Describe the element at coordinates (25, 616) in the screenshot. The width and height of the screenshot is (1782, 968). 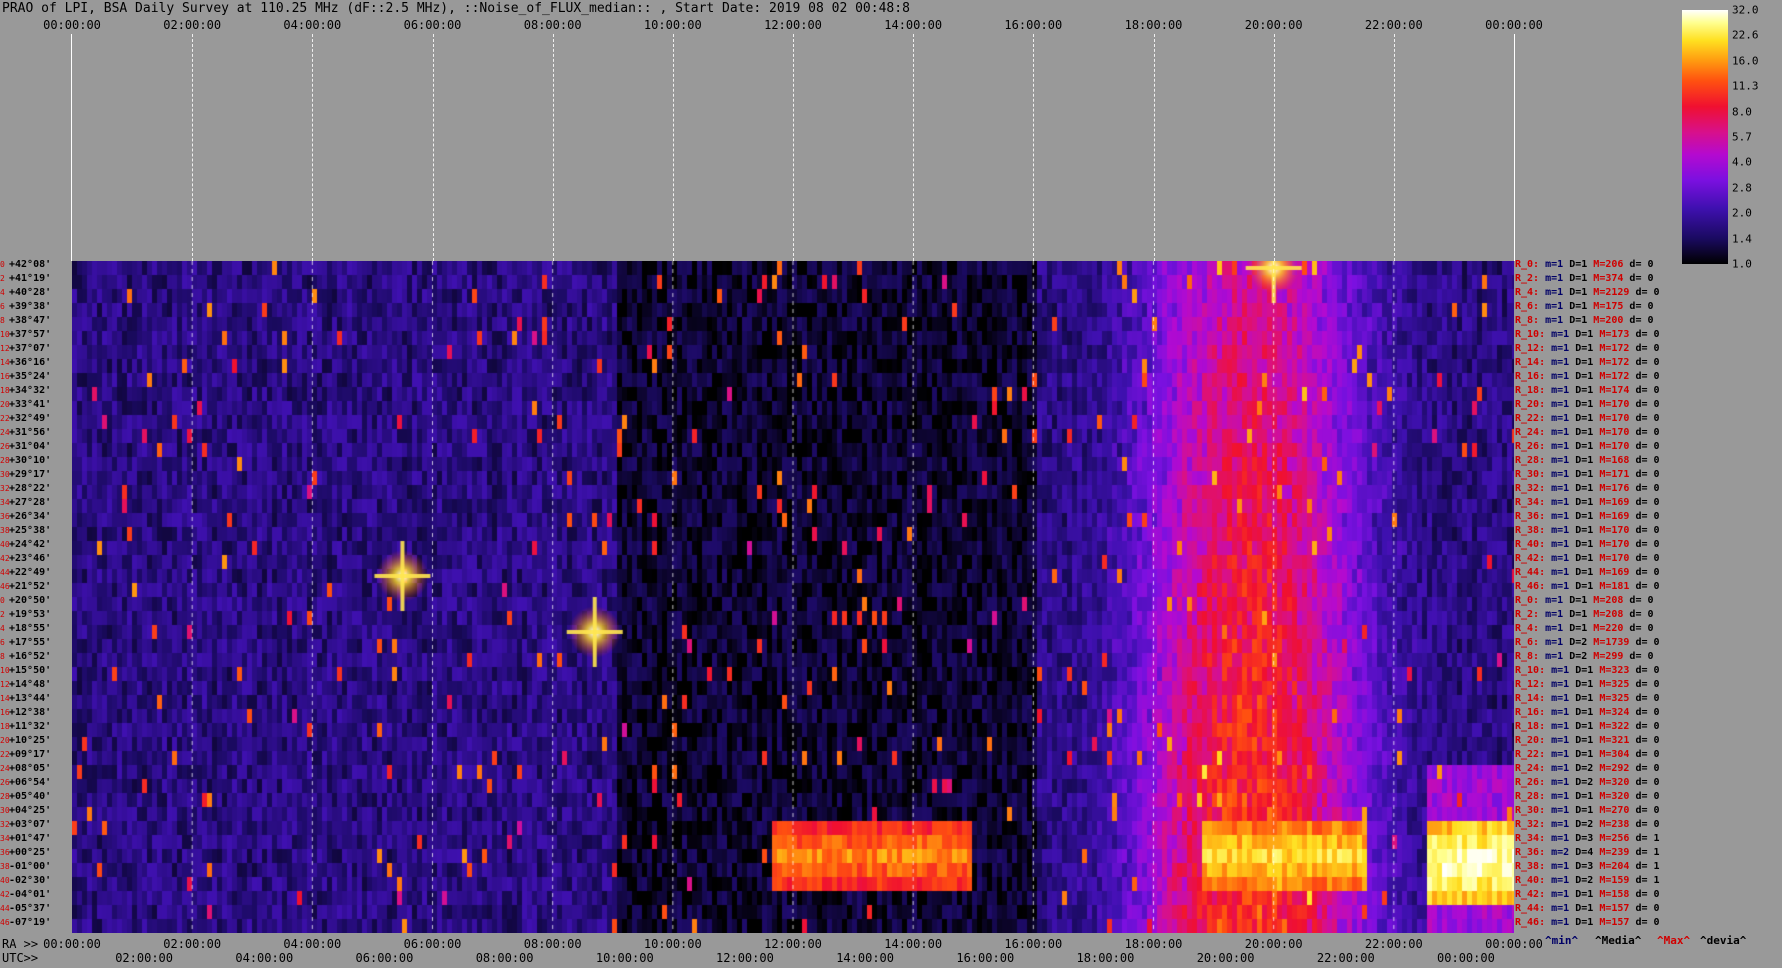
I see `declination-label: 2 +19°53'` at that location.